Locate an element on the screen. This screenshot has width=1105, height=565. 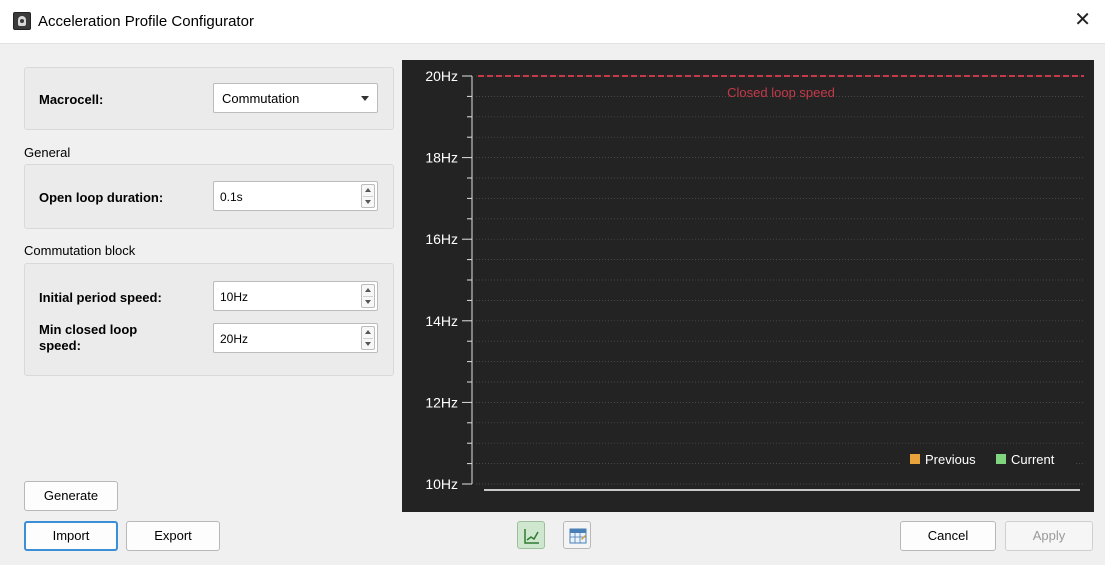
window-title: Acceleration Profile Configurator is located at coordinates (146, 21).